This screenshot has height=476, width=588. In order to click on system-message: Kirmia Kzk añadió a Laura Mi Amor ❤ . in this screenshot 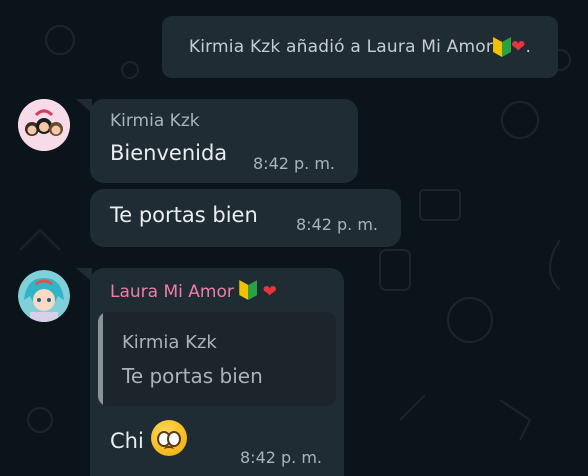, I will do `click(360, 47)`.